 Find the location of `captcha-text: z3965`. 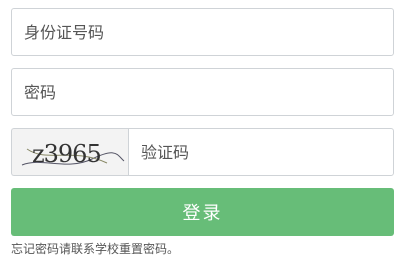

captcha-text: z3965 is located at coordinates (66, 154).